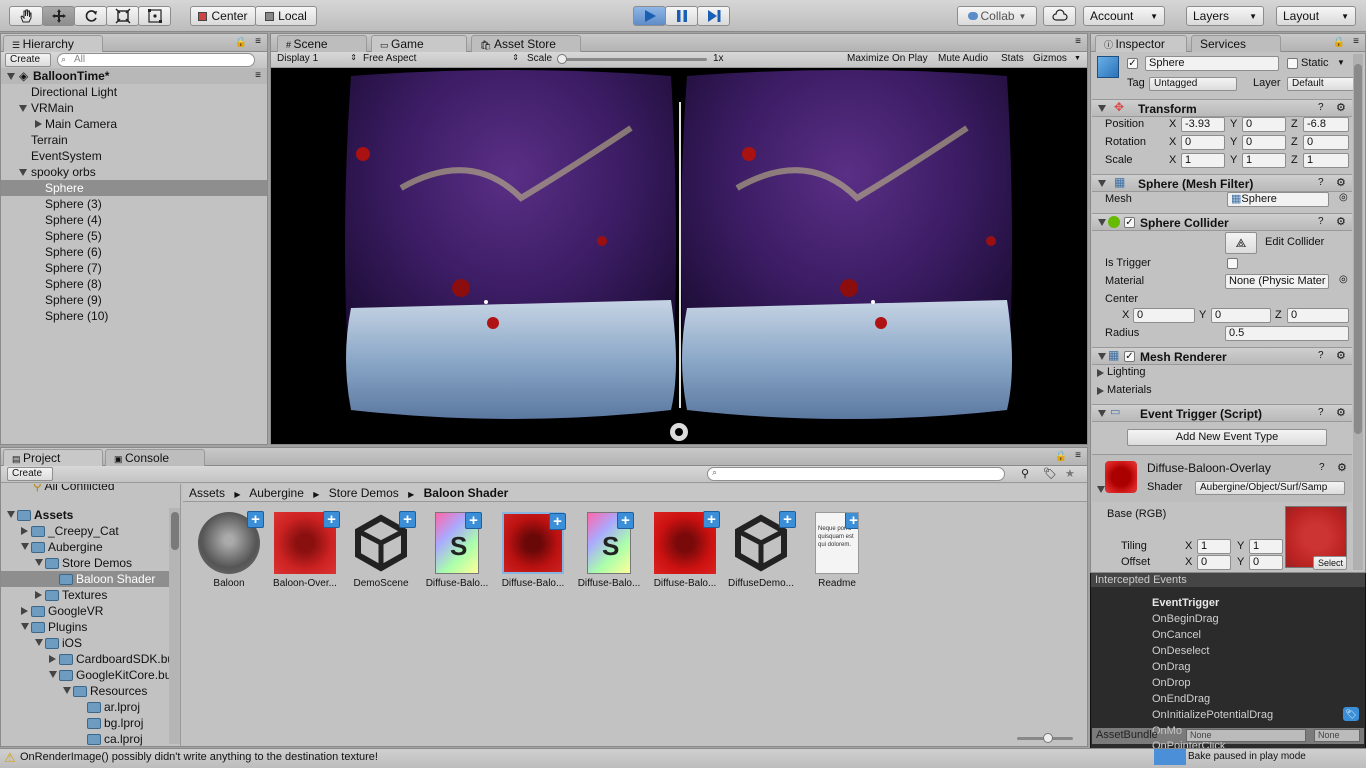 The width and height of the screenshot is (1366, 768). I want to click on is-trigger-checkbox, so click(1232, 263).